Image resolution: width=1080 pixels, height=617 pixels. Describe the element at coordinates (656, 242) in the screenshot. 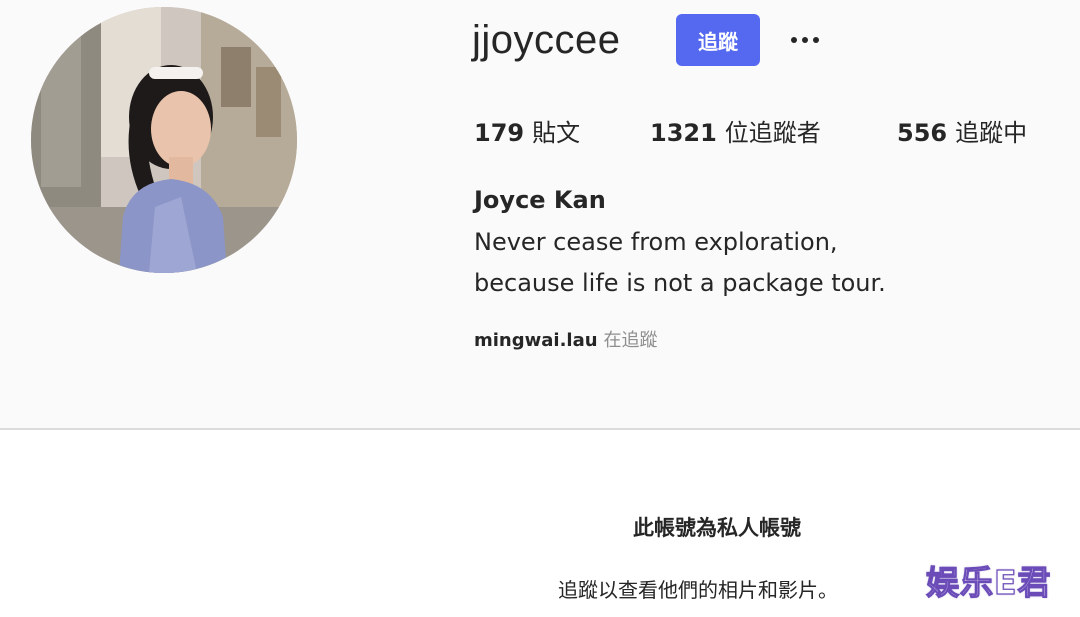

I see `bio-line: Never cease from exploration,` at that location.